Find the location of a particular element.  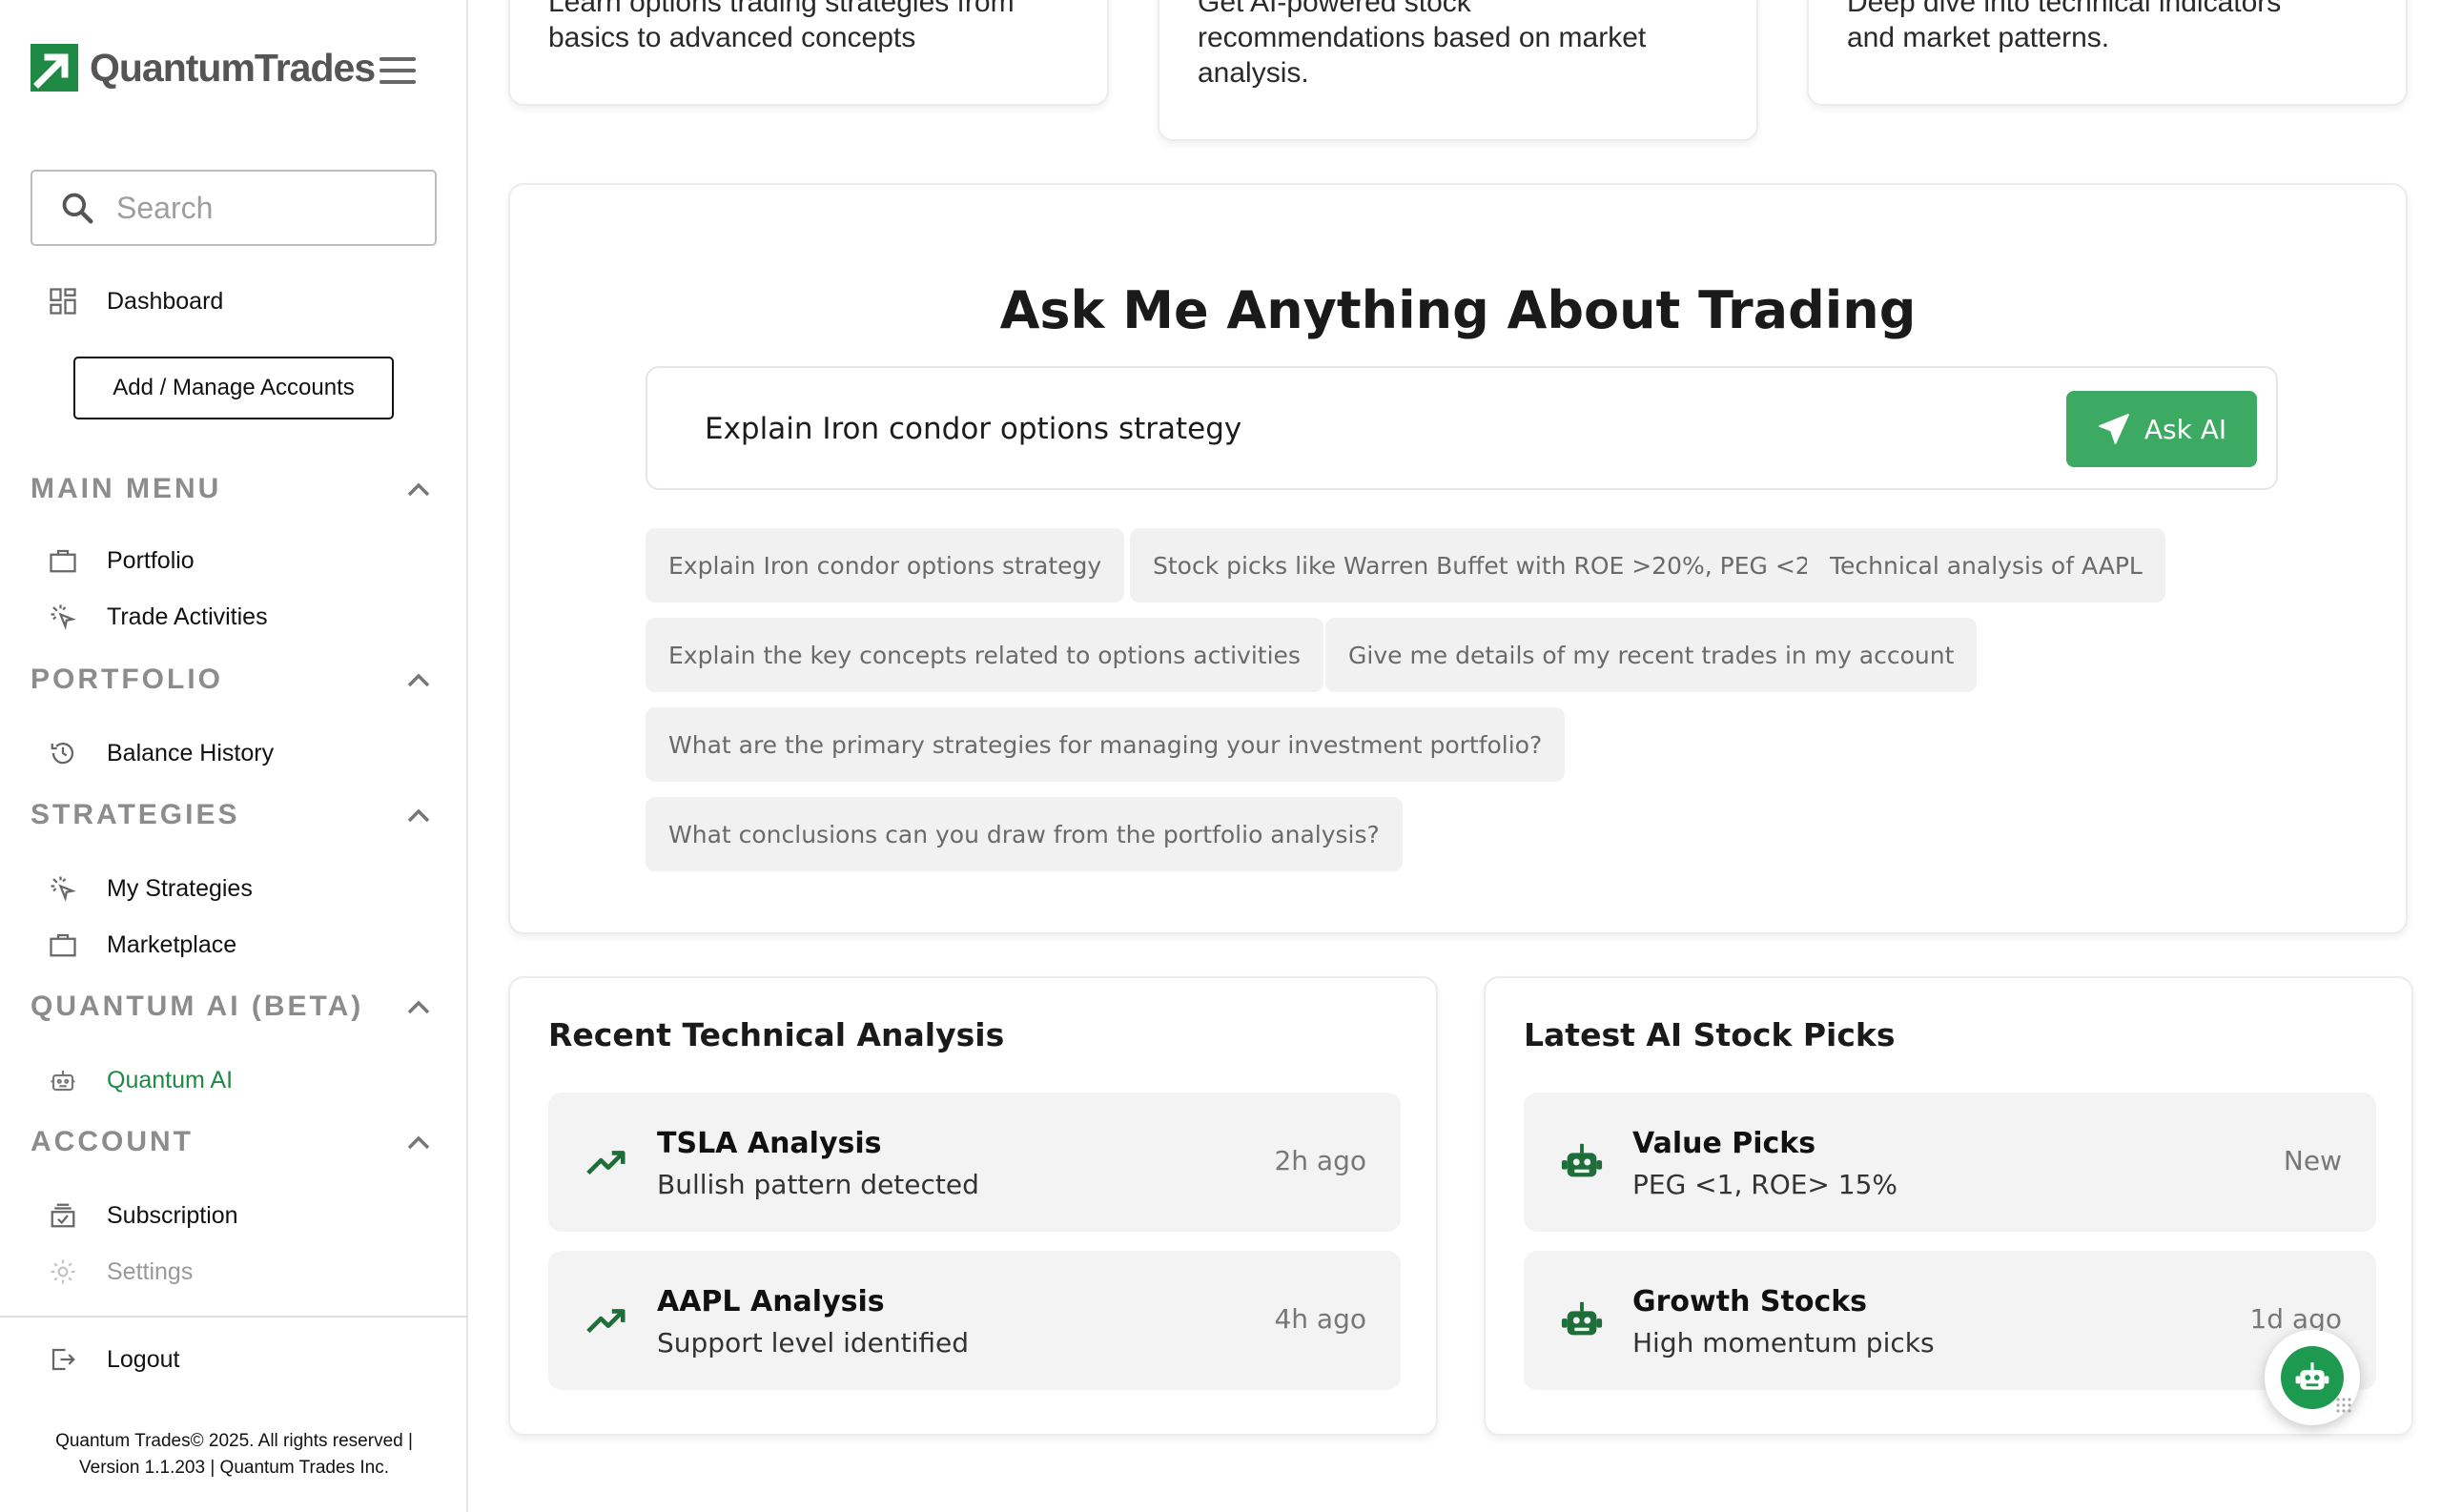

app-name: QuantumTrades is located at coordinates (233, 67).